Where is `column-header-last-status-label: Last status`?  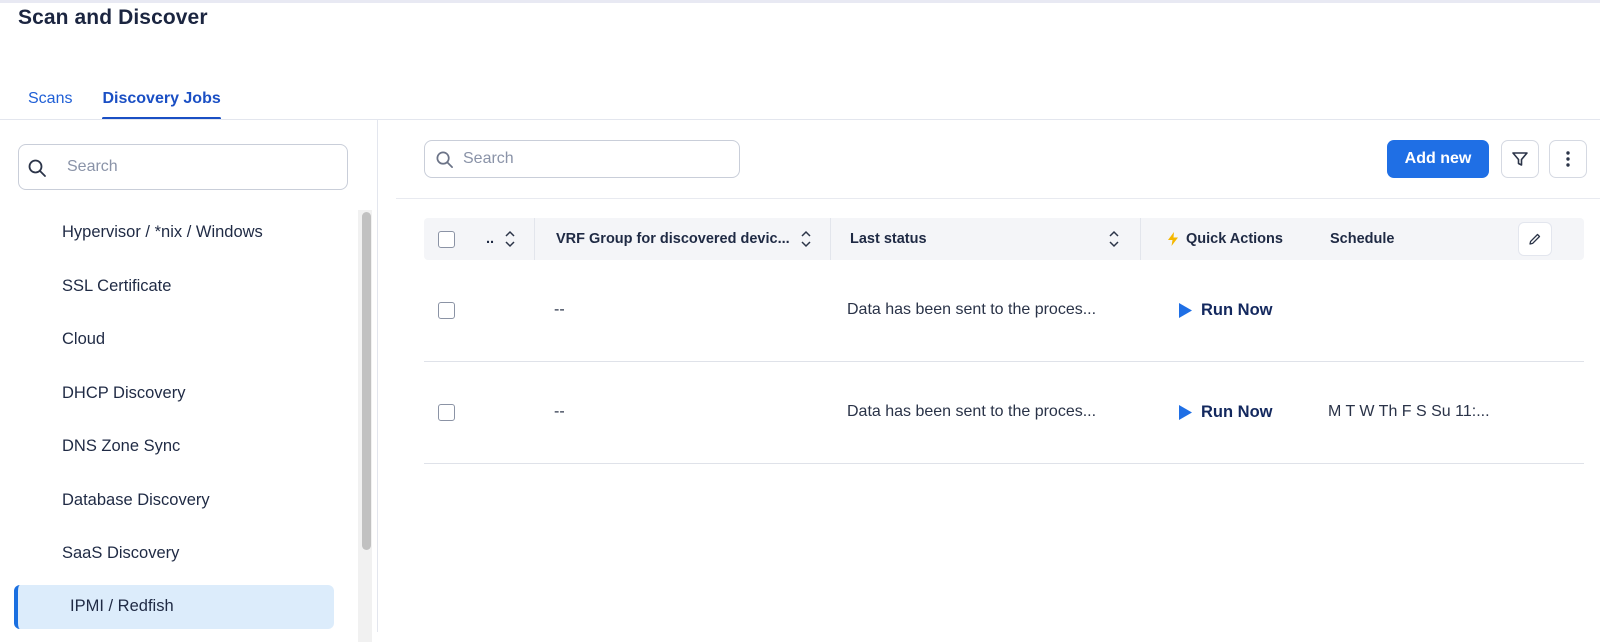
column-header-last-status-label: Last status is located at coordinates (888, 239).